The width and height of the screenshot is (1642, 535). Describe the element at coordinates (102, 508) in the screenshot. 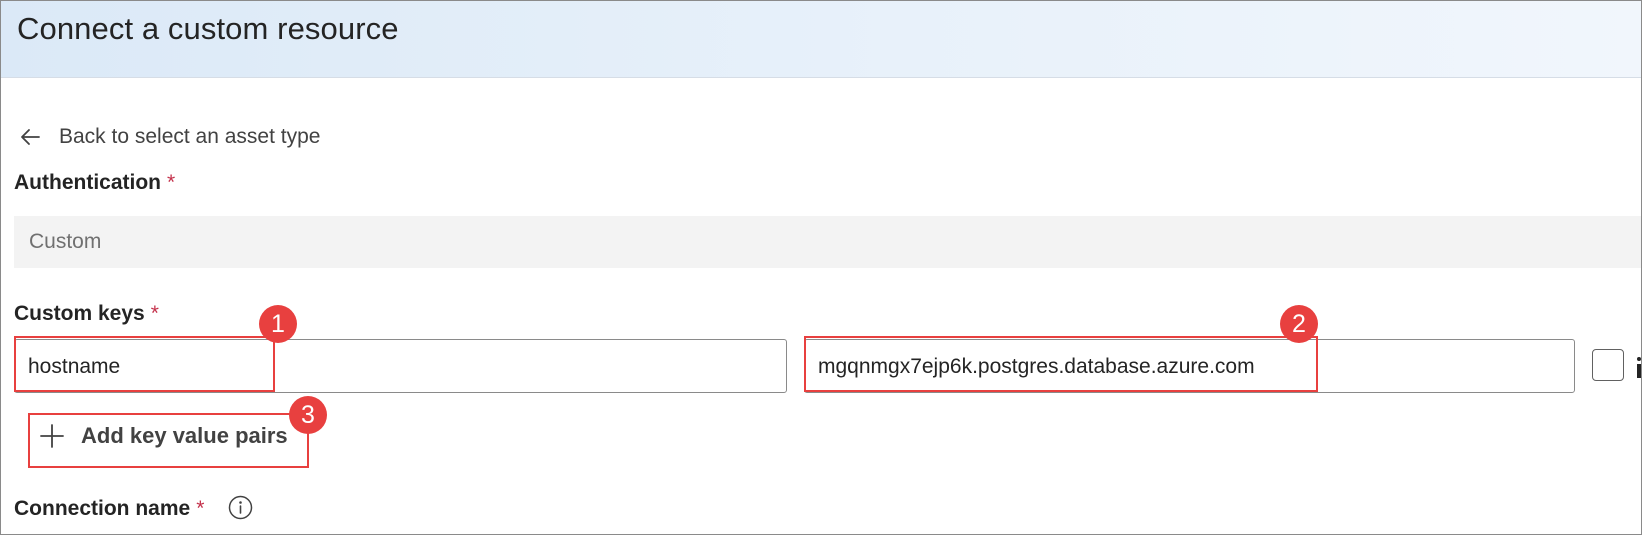

I see `connection-name-label-text: Connection name` at that location.